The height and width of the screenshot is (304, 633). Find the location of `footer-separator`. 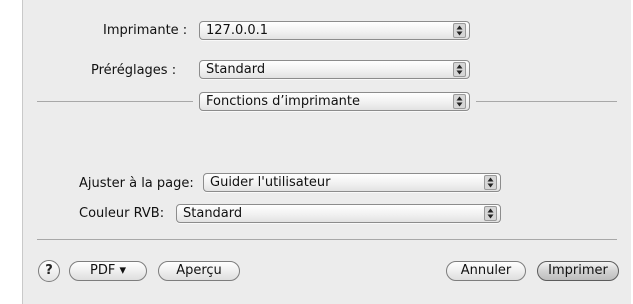

footer-separator is located at coordinates (327, 239).